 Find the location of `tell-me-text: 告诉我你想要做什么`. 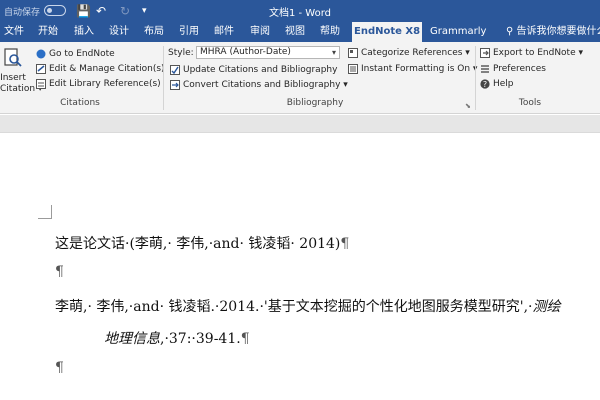

tell-me-text: 告诉我你想要做什么 is located at coordinates (558, 31).